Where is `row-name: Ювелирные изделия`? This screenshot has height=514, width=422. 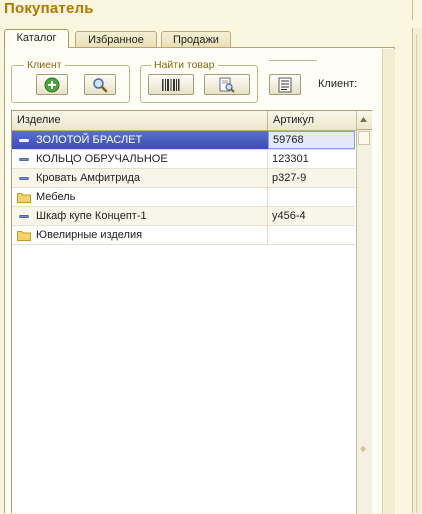 row-name: Ювелирные изделия is located at coordinates (89, 235).